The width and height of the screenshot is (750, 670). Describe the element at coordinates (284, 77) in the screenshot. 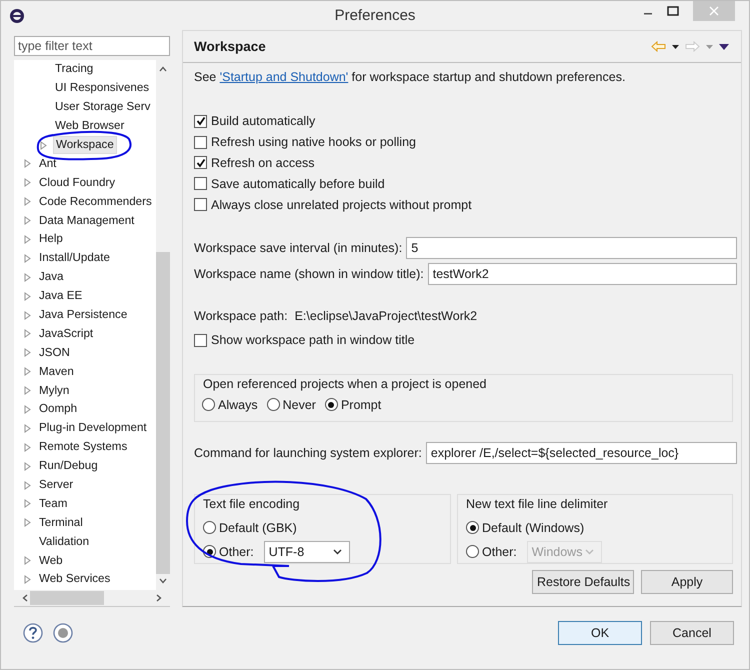

I see `startup-shutdown-link: 'Startup and Shutdown'` at that location.